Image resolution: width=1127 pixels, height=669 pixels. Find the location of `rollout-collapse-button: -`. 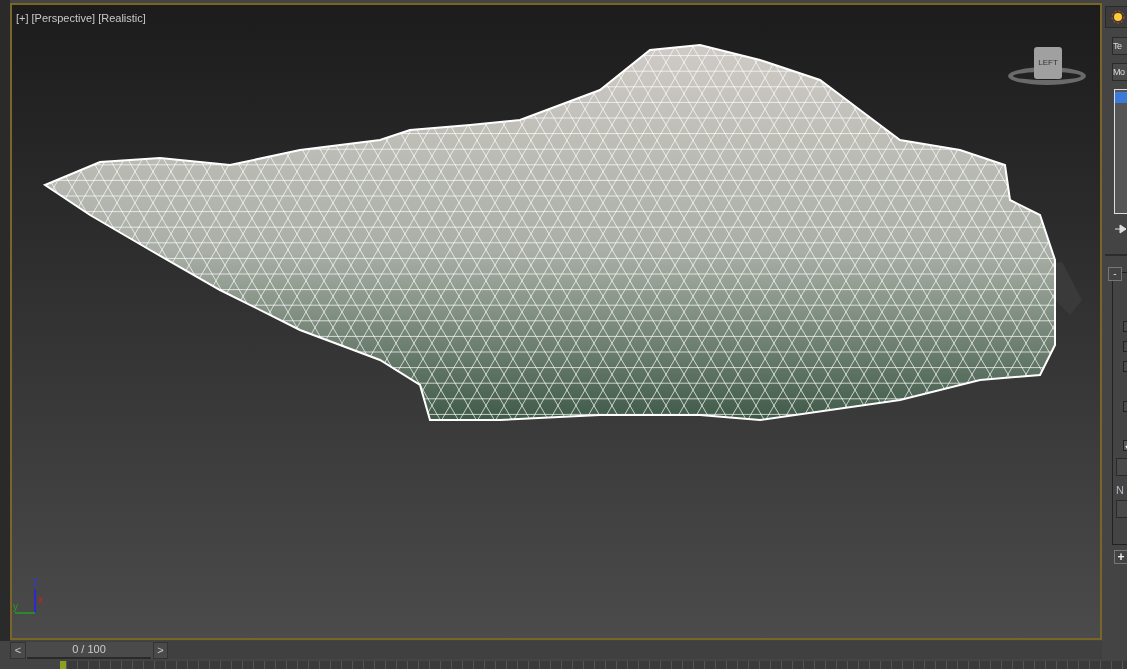

rollout-collapse-button: - is located at coordinates (1115, 274).